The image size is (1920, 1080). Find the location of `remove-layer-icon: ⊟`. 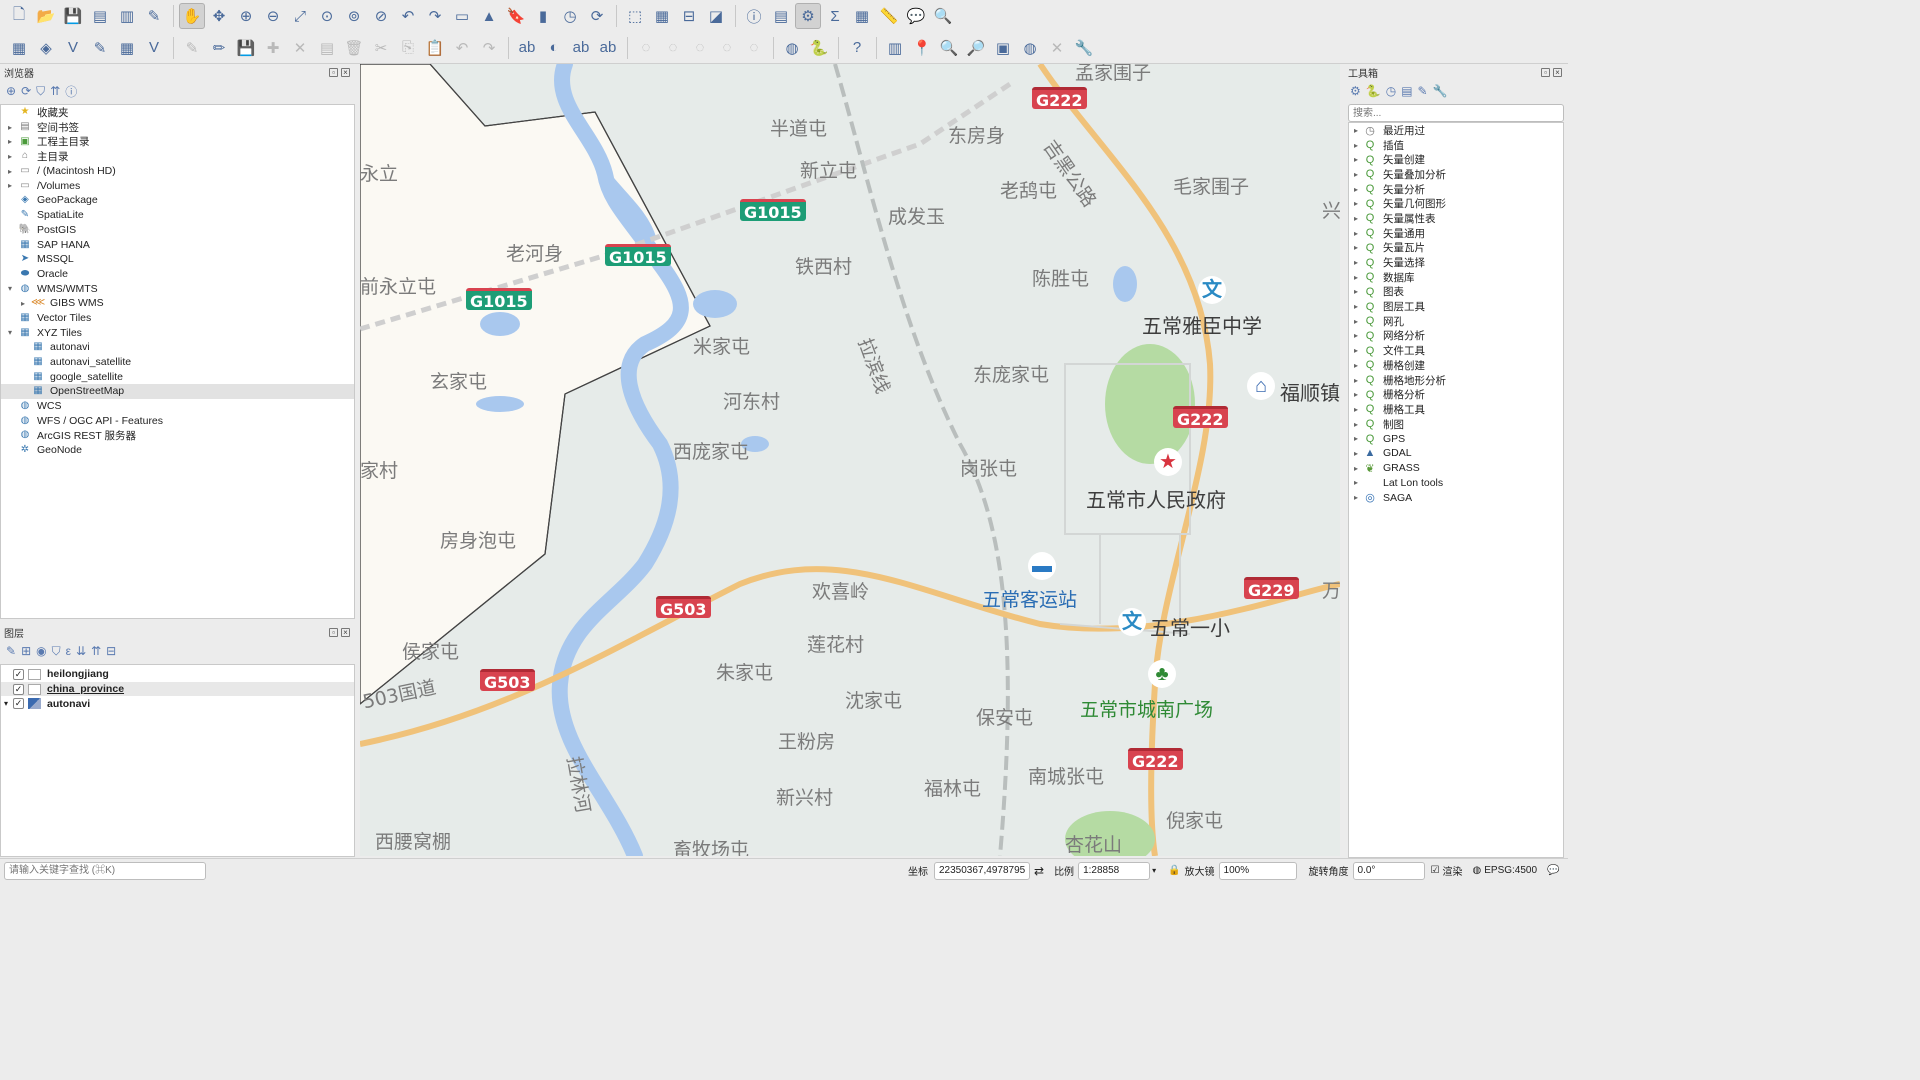

remove-layer-icon: ⊟ is located at coordinates (111, 651).